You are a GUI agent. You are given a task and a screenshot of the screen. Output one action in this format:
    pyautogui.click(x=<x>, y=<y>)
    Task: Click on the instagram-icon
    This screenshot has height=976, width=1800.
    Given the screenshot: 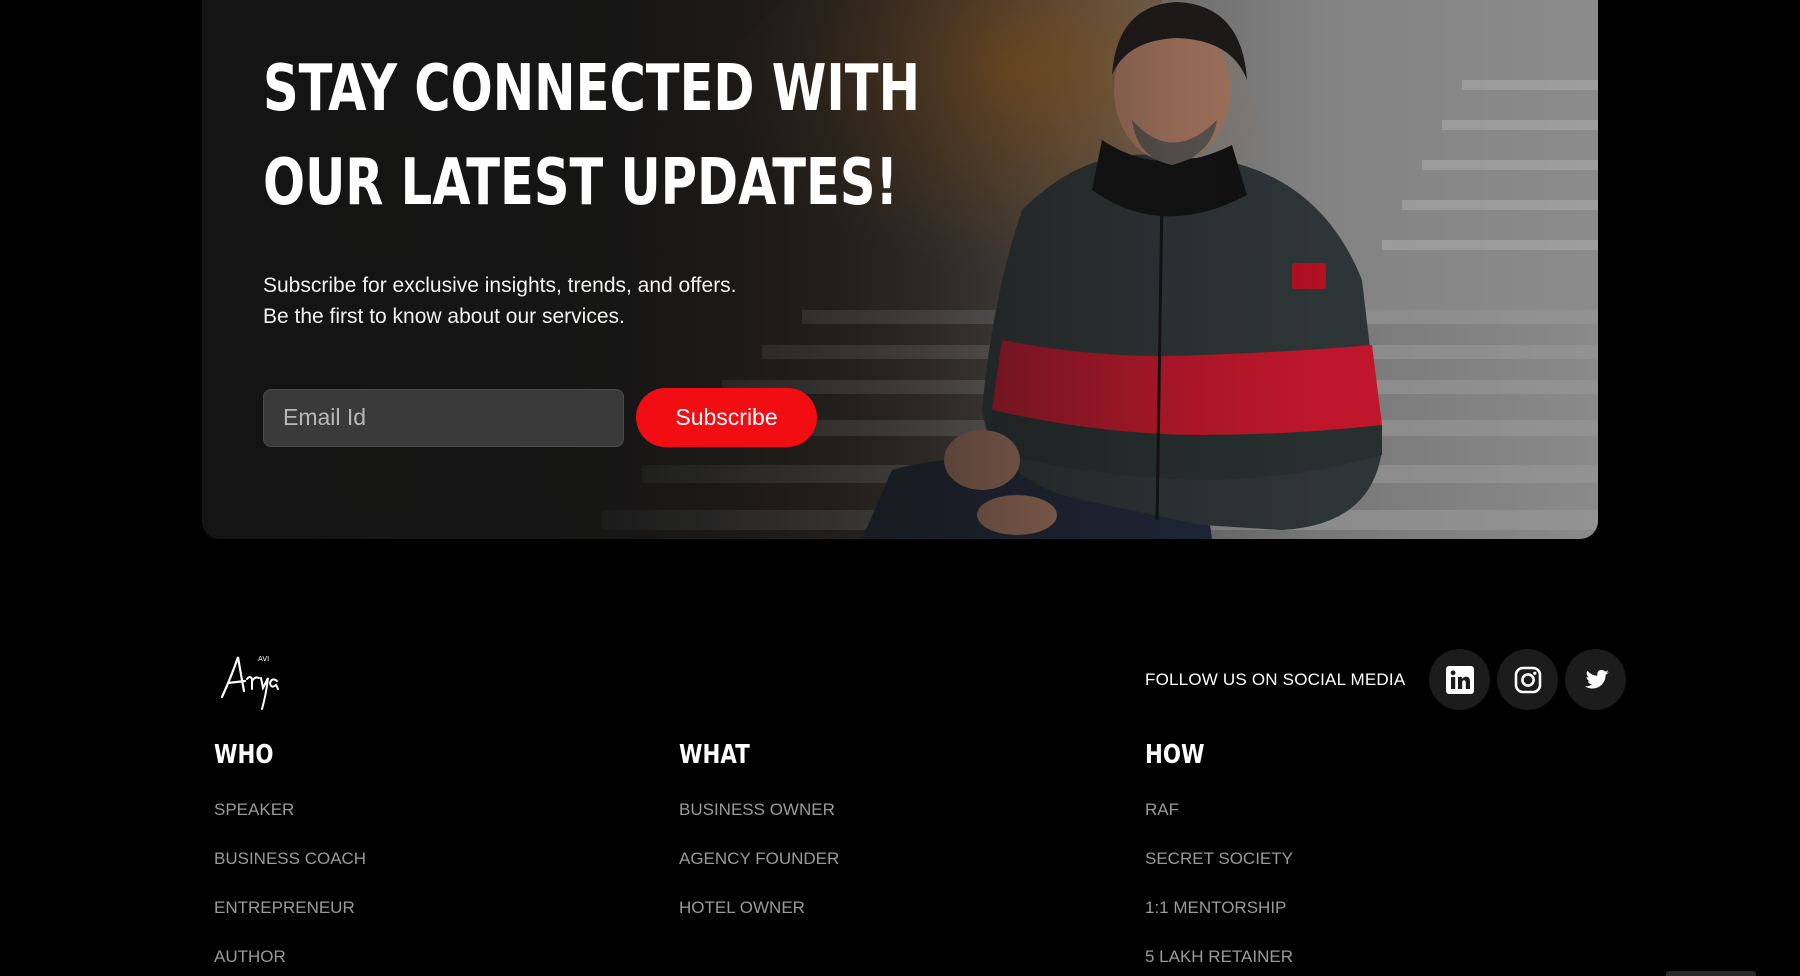 What is the action you would take?
    pyautogui.click(x=1528, y=680)
    